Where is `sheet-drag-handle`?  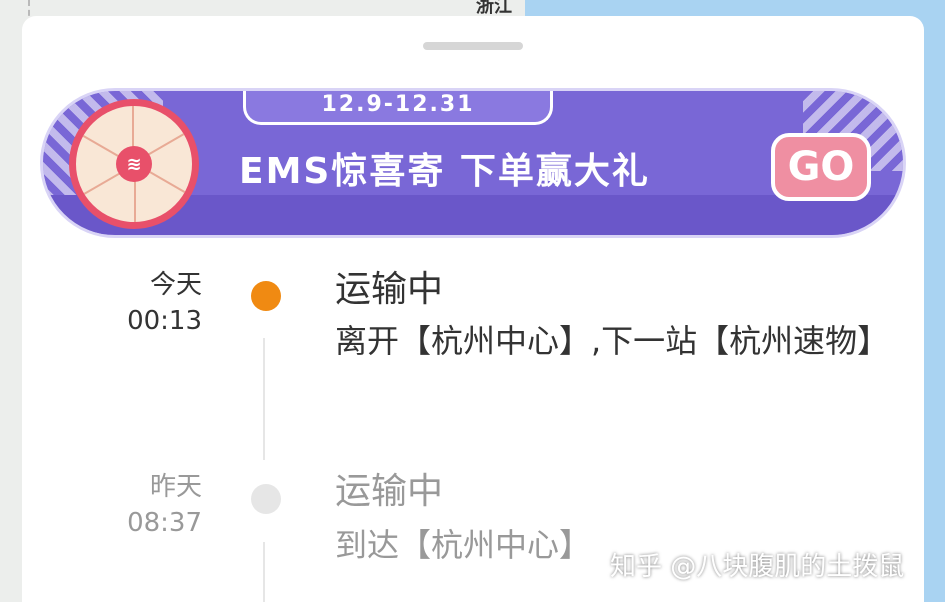 sheet-drag-handle is located at coordinates (473, 46).